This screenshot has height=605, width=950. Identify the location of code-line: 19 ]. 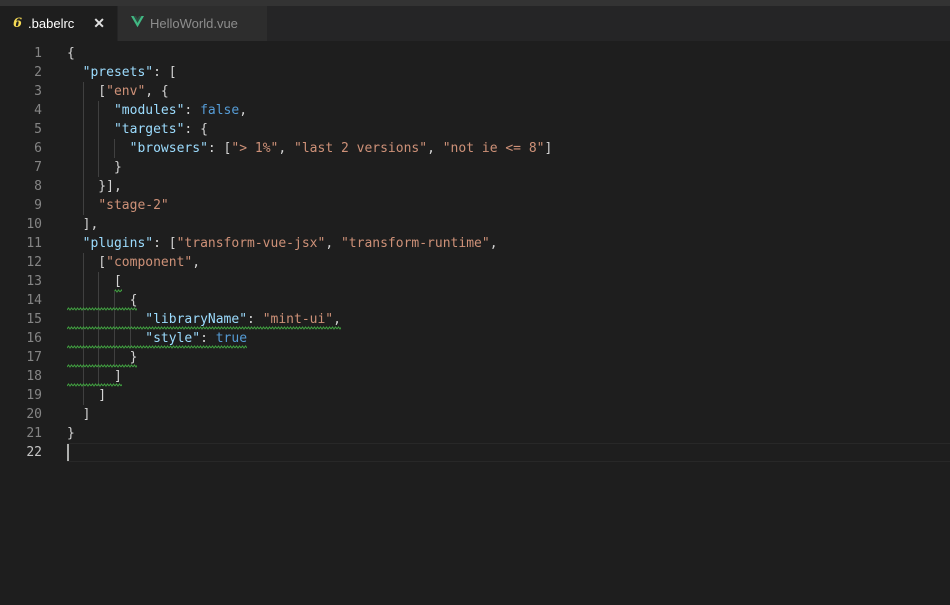
(475, 395).